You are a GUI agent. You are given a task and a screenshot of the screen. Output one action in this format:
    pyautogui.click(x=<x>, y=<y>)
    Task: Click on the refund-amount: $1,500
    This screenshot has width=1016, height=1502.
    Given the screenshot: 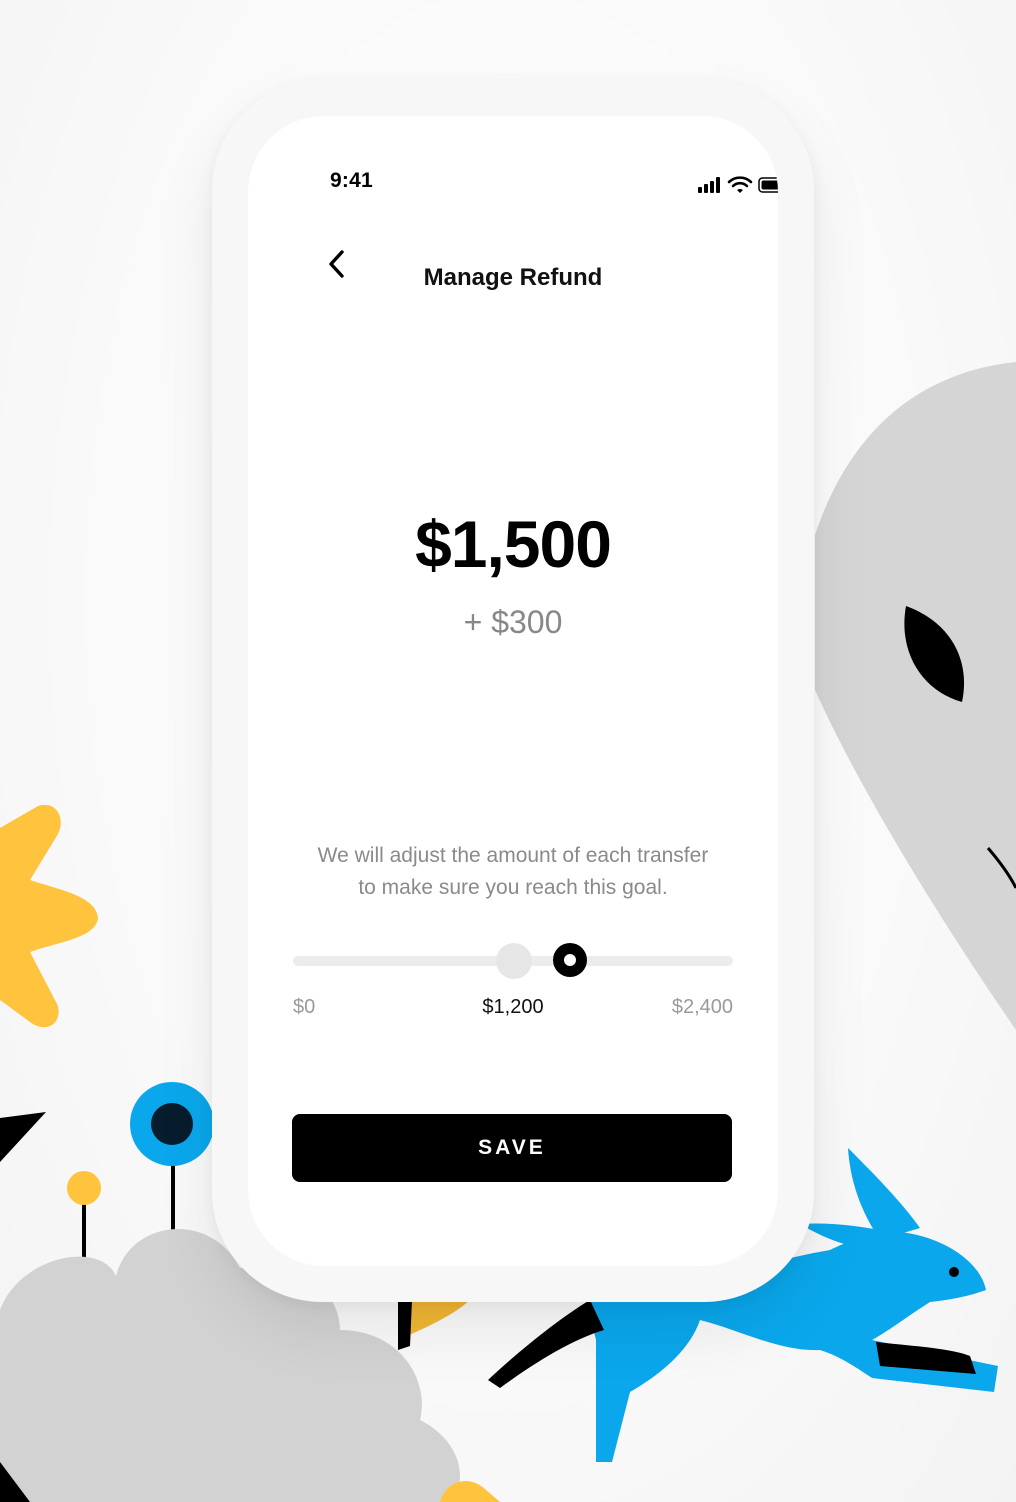 What is the action you would take?
    pyautogui.click(x=513, y=544)
    